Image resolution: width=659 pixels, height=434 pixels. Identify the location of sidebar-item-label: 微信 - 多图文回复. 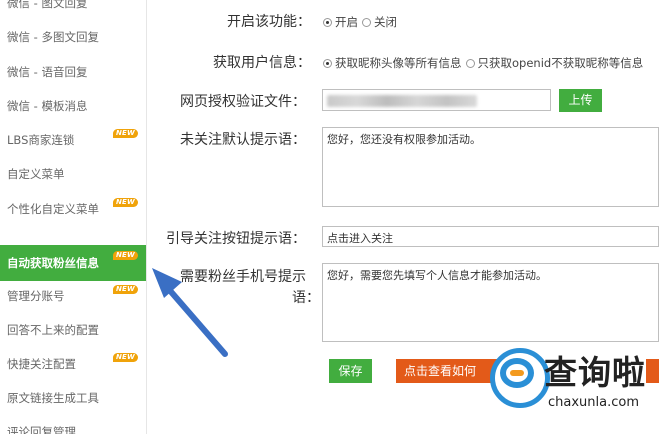
(53, 37).